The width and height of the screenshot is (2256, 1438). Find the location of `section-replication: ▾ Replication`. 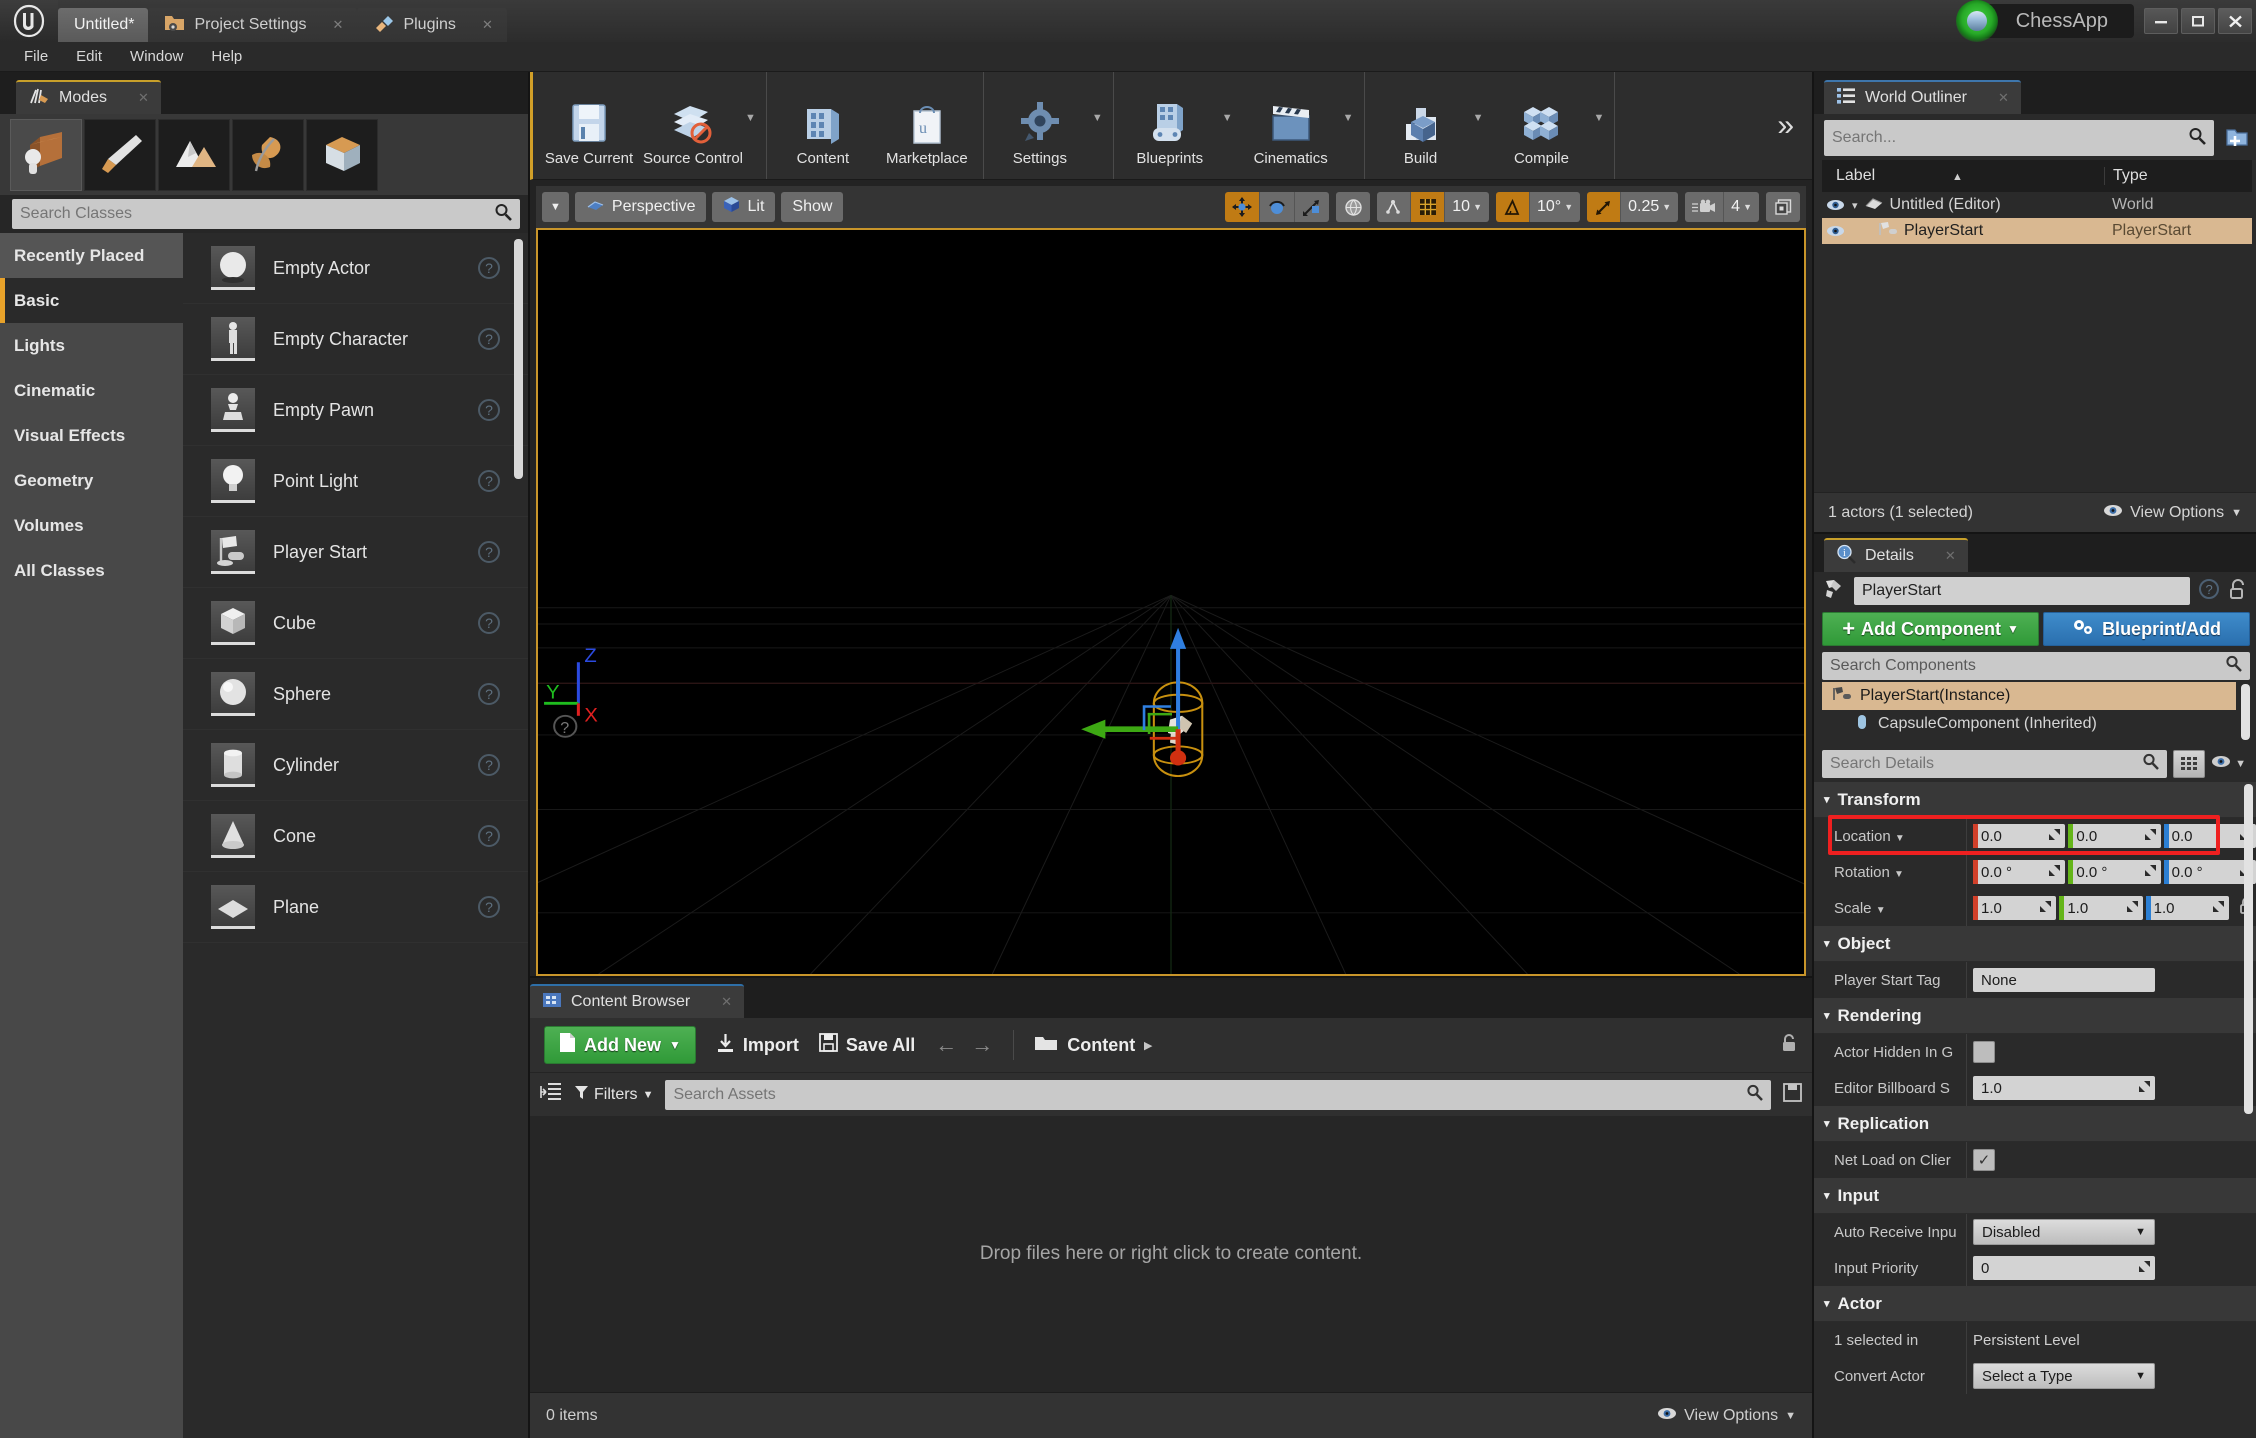

section-replication: ▾ Replication is located at coordinates (2035, 1124).